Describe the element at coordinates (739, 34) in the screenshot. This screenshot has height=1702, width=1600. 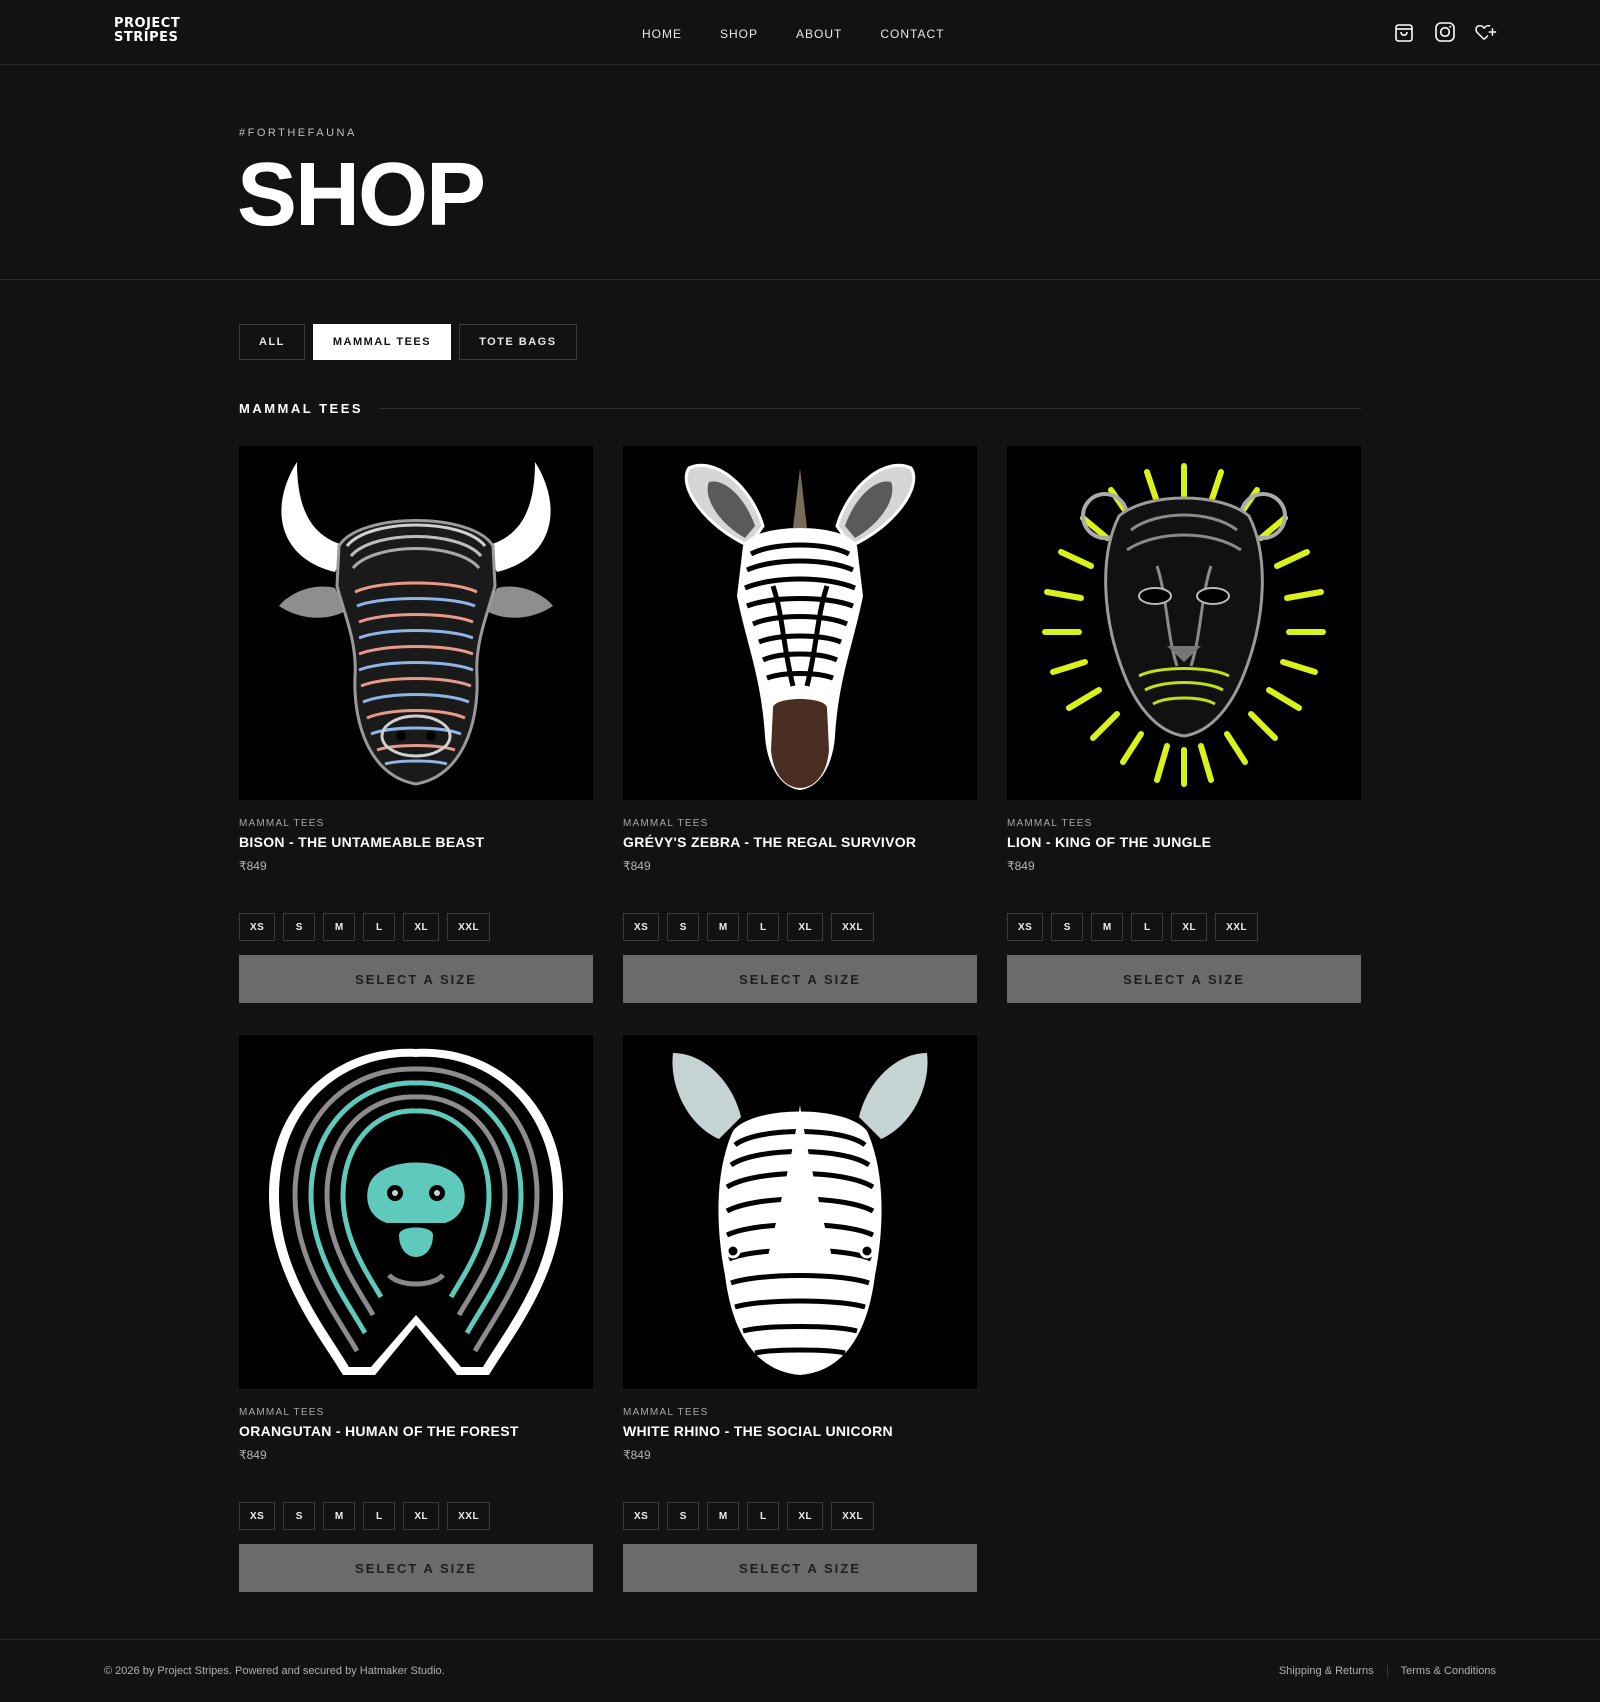
I see `nav-shop: SHOP` at that location.